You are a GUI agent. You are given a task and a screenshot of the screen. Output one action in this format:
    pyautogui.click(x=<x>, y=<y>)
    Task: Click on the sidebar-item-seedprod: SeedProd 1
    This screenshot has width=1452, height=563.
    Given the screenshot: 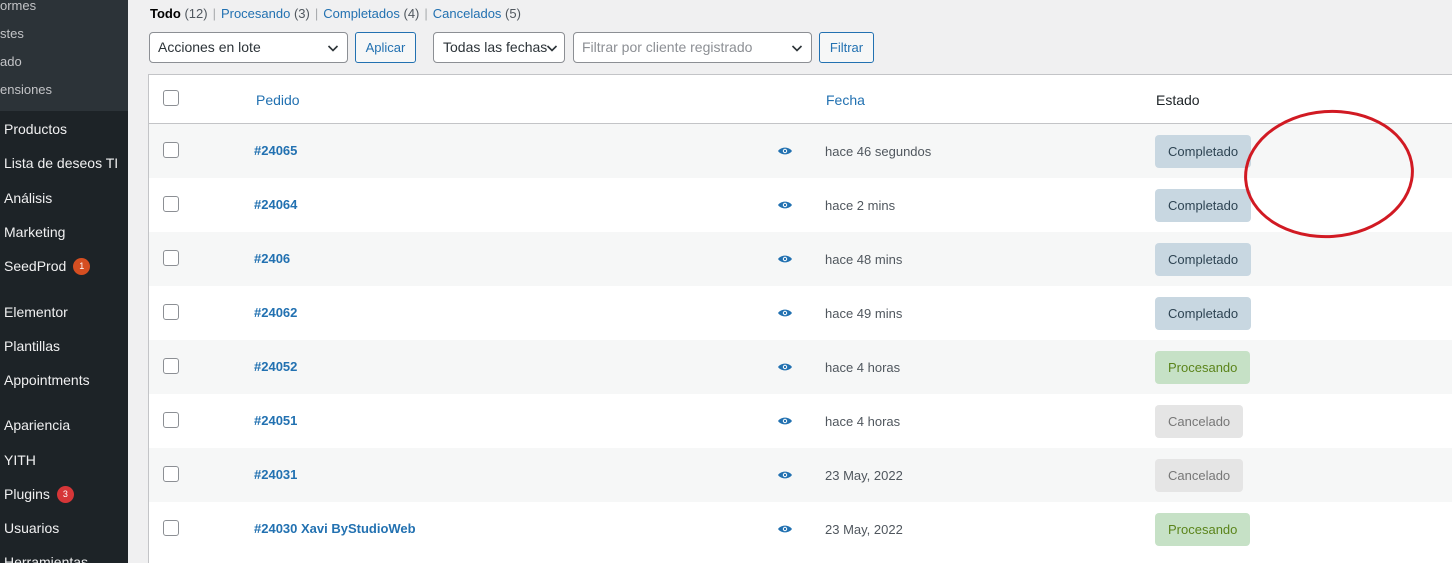 What is the action you would take?
    pyautogui.click(x=45, y=266)
    